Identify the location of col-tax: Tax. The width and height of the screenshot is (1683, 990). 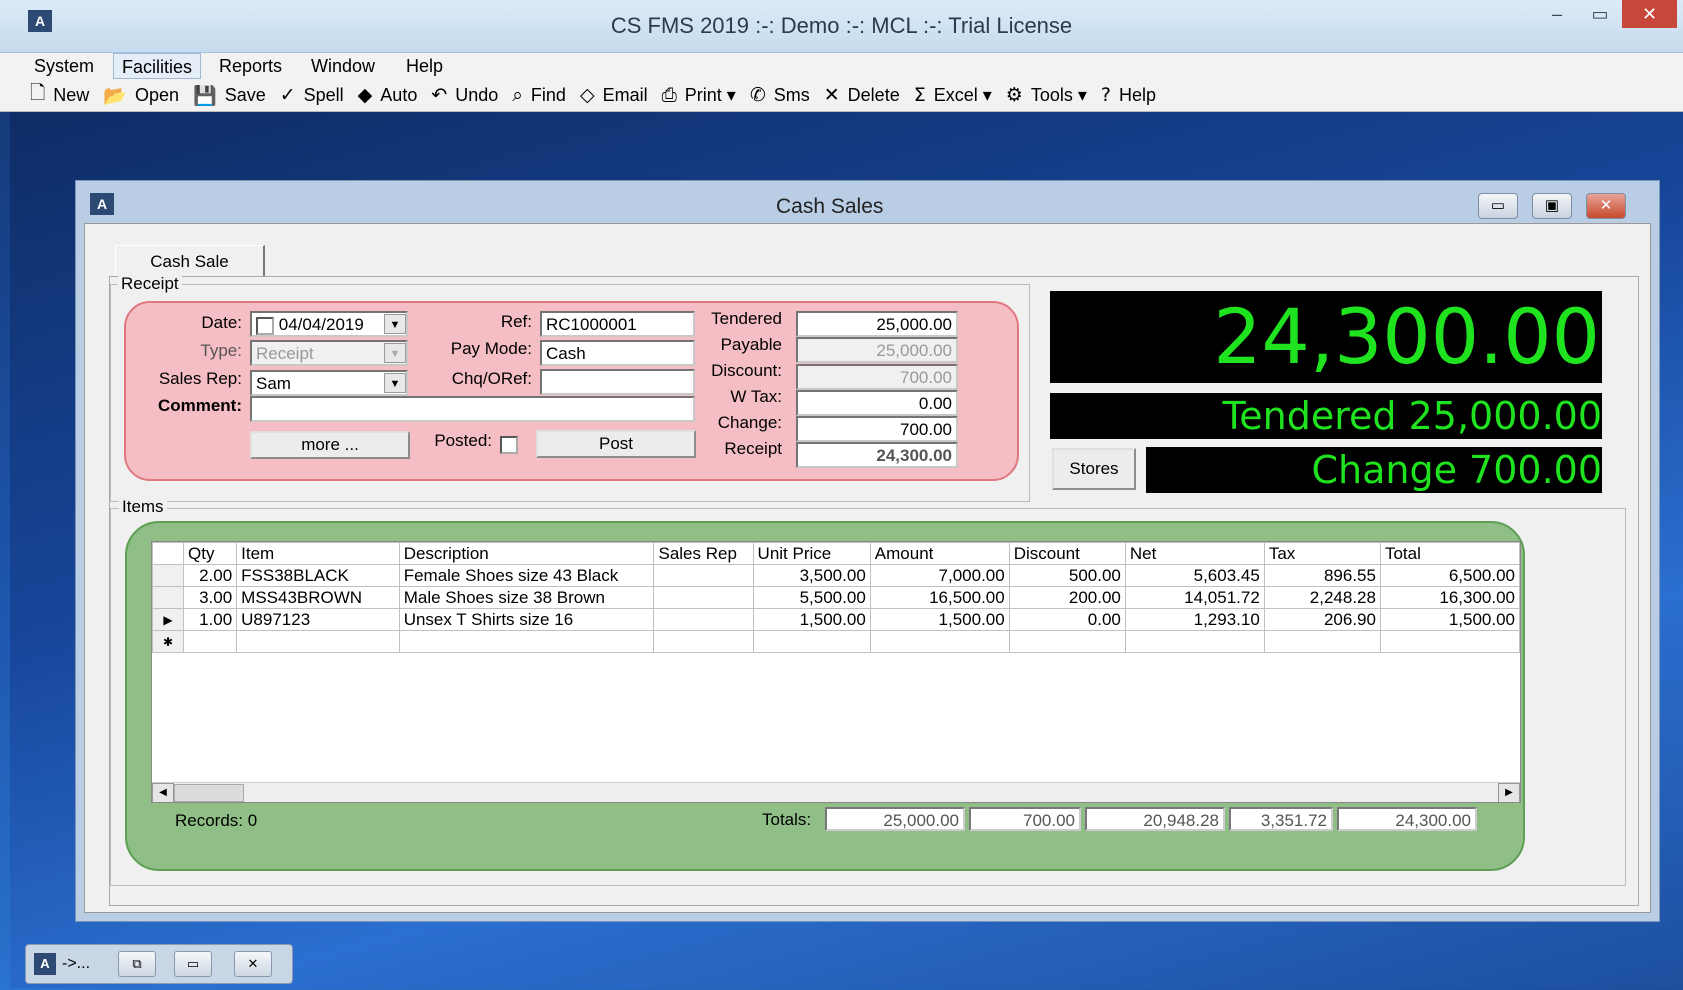
(1322, 553).